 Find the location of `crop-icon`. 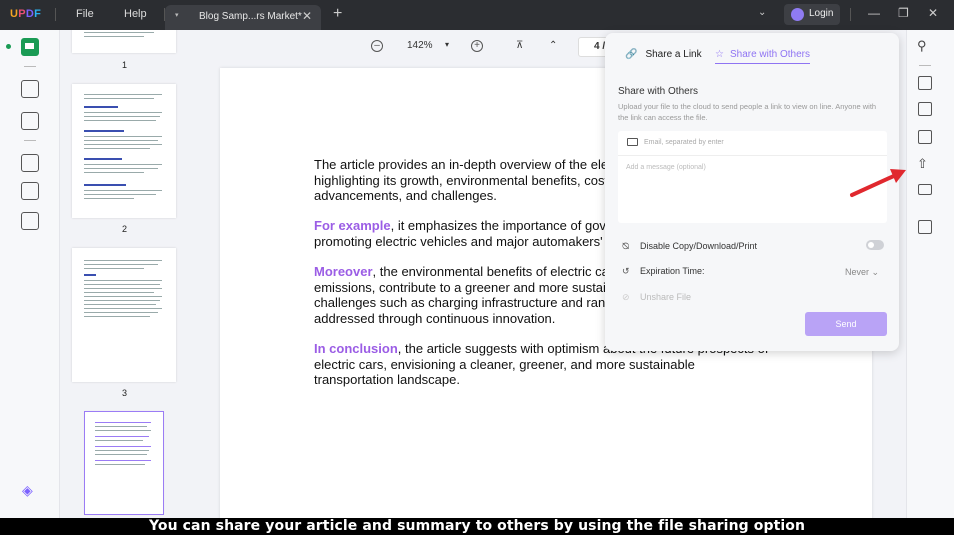

crop-icon is located at coordinates (30, 191).